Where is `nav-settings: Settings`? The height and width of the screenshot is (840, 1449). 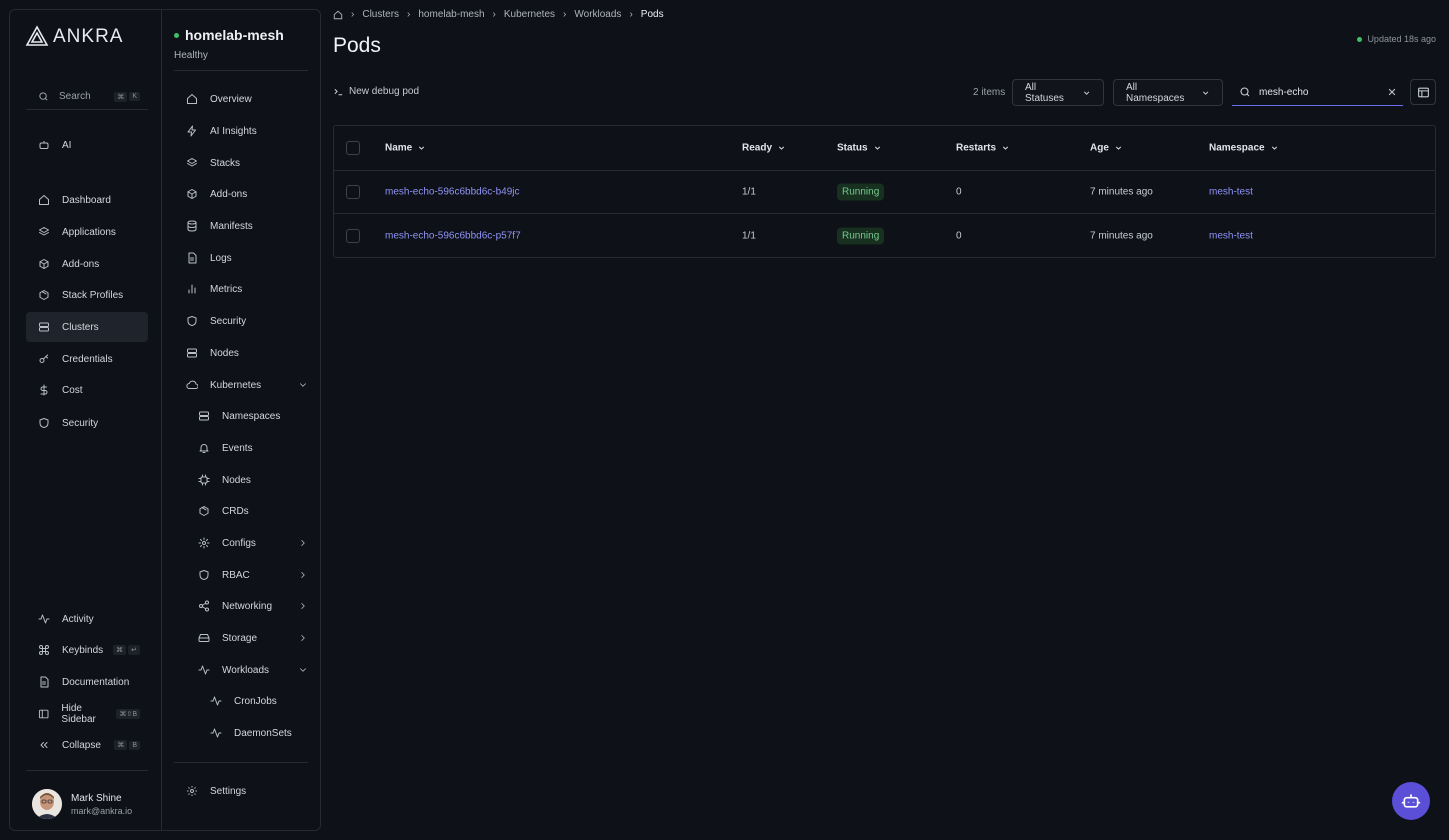
nav-settings: Settings is located at coordinates (247, 791).